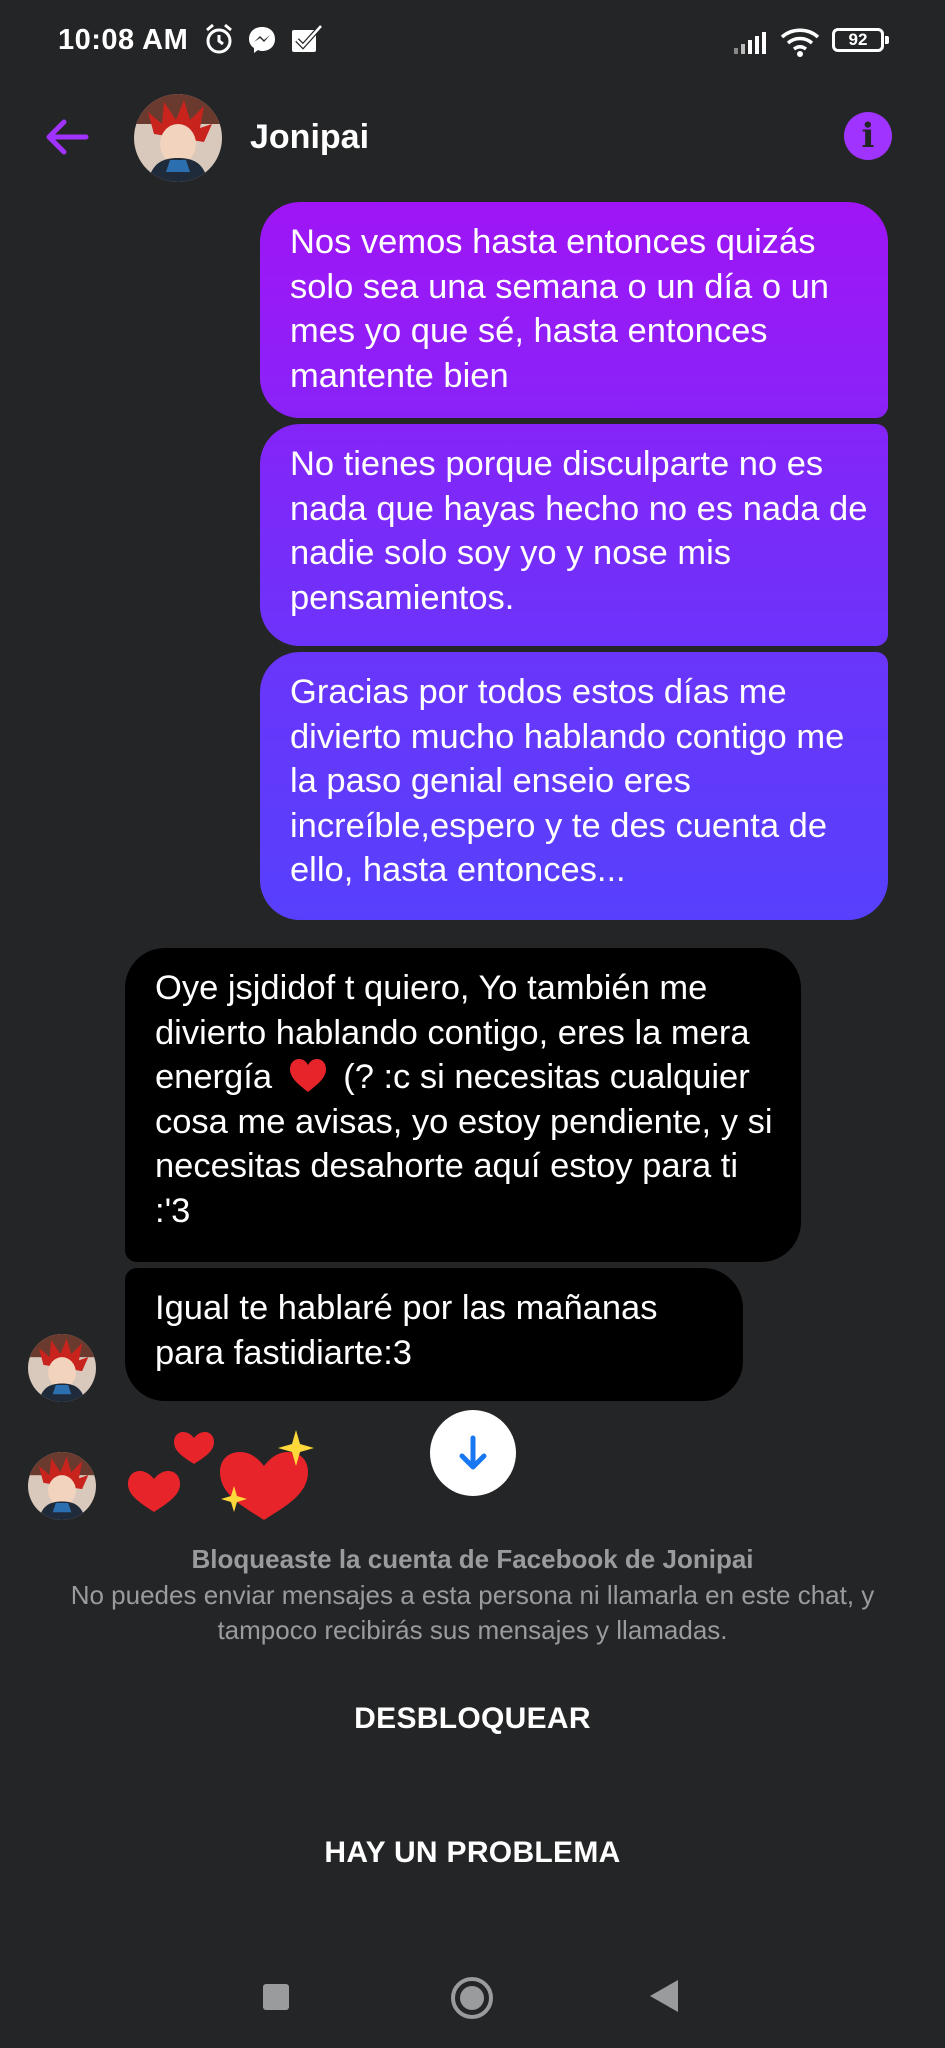 This screenshot has height=2048, width=945. Describe the element at coordinates (276, 1997) in the screenshot. I see `recent-apps-icon` at that location.